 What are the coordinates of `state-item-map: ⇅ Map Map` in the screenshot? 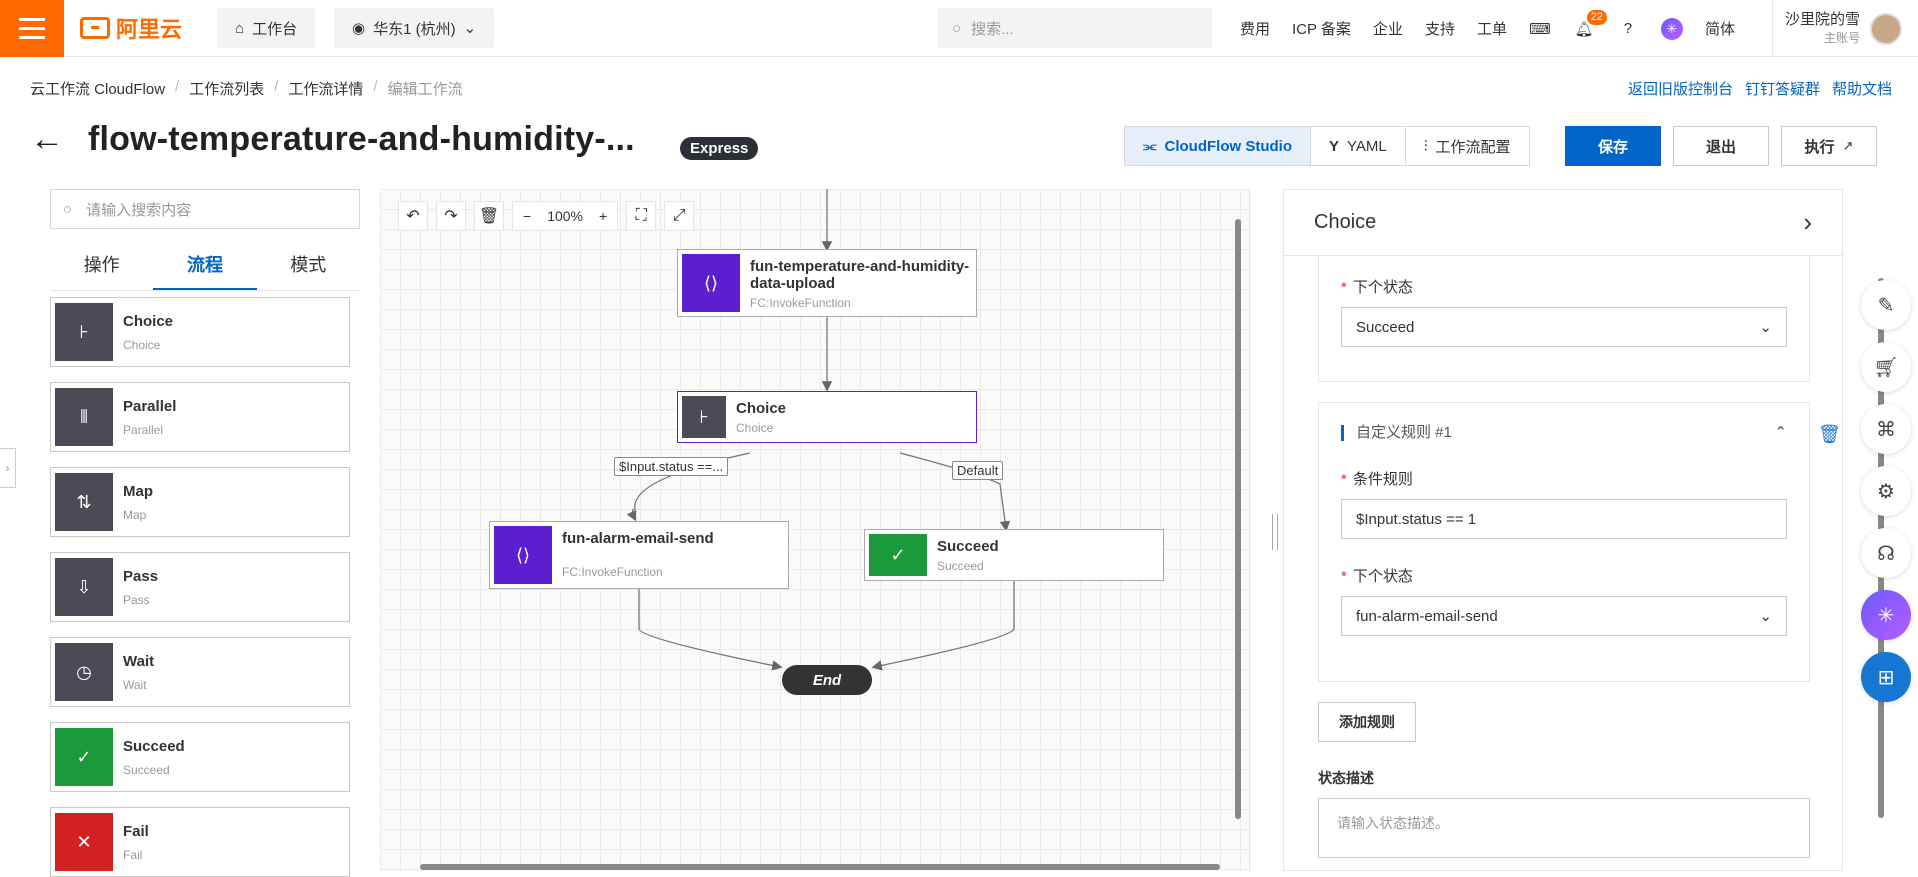 It's located at (200, 502).